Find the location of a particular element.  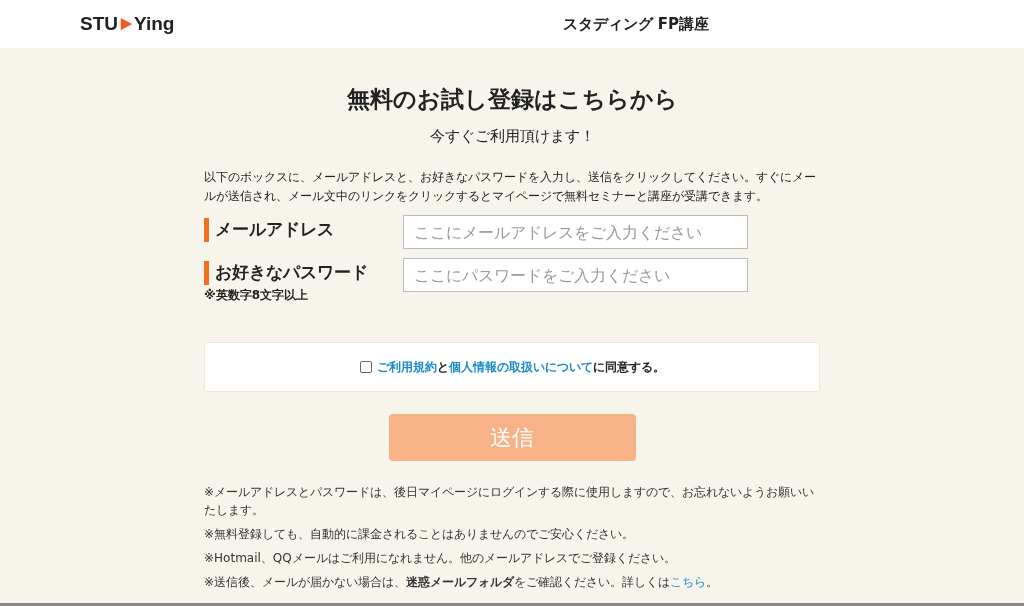

play-icon is located at coordinates (126, 24).